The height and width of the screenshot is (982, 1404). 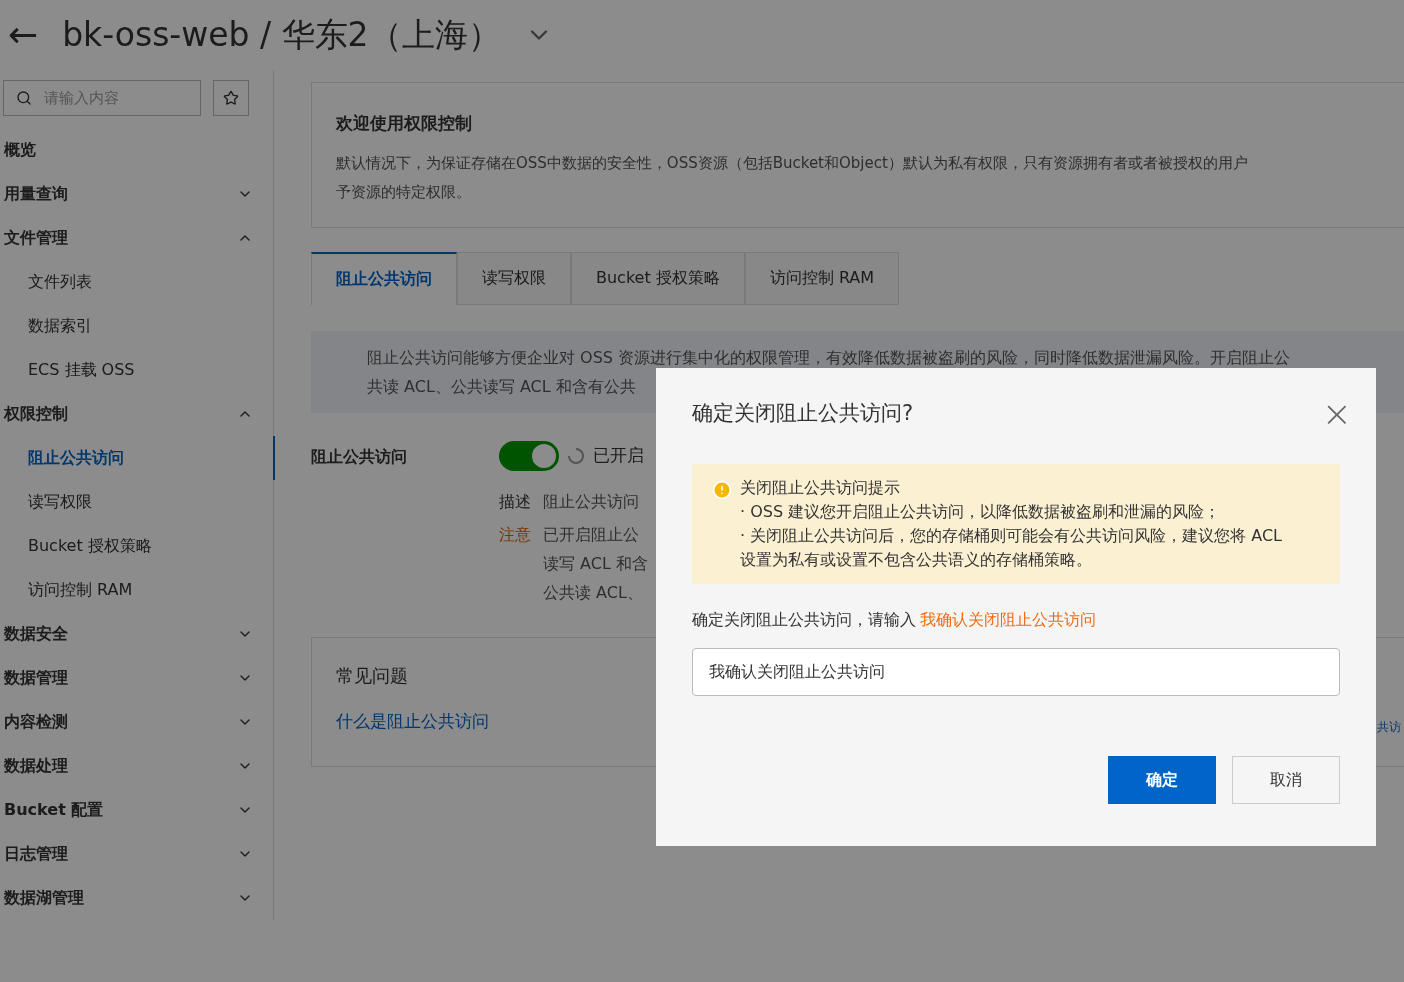 What do you see at coordinates (722, 490) in the screenshot?
I see `warning-icon` at bounding box center [722, 490].